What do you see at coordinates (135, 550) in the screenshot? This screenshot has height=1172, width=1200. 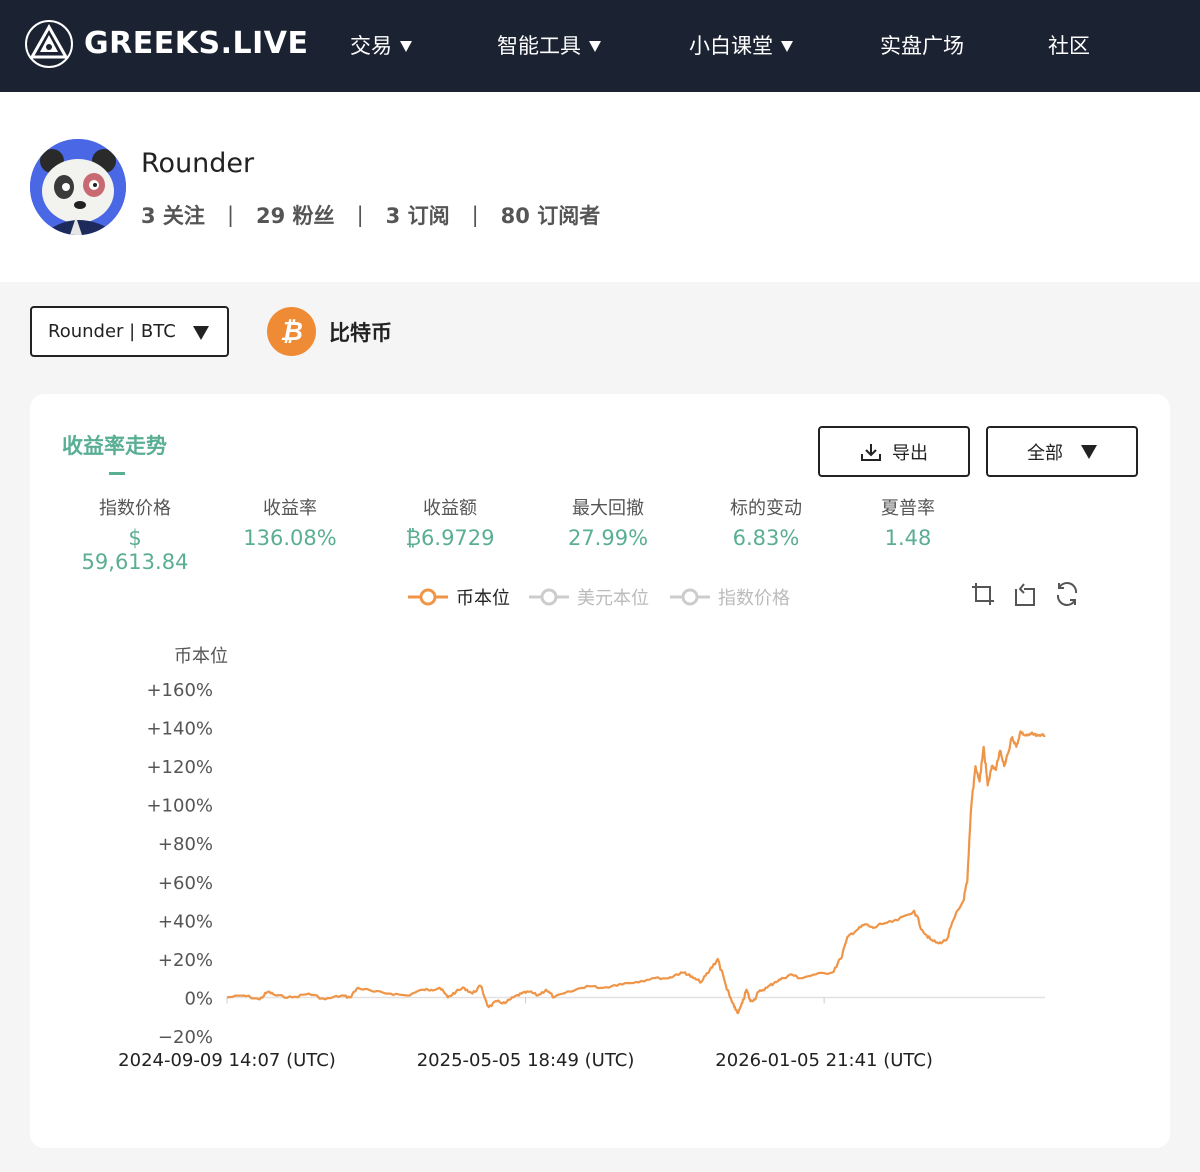 I see `metric-value: $ 59,613.84` at bounding box center [135, 550].